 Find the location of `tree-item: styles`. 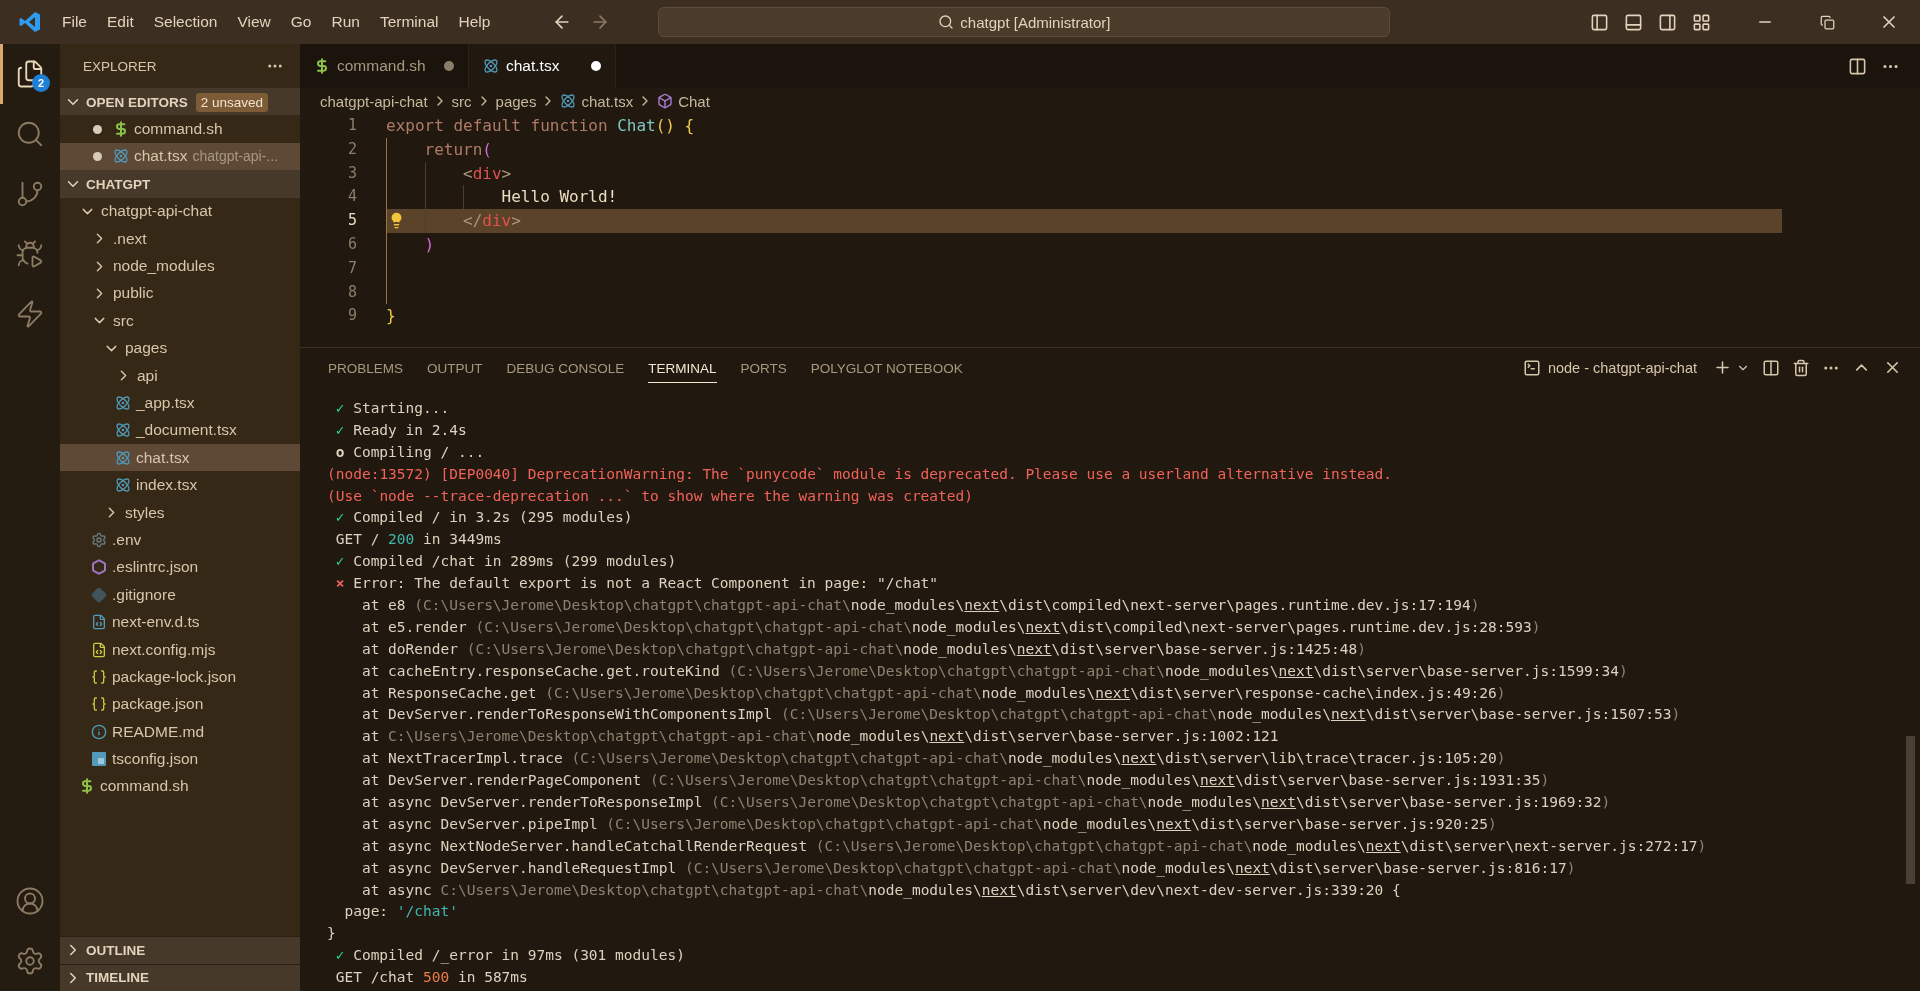

tree-item: styles is located at coordinates (180, 512).